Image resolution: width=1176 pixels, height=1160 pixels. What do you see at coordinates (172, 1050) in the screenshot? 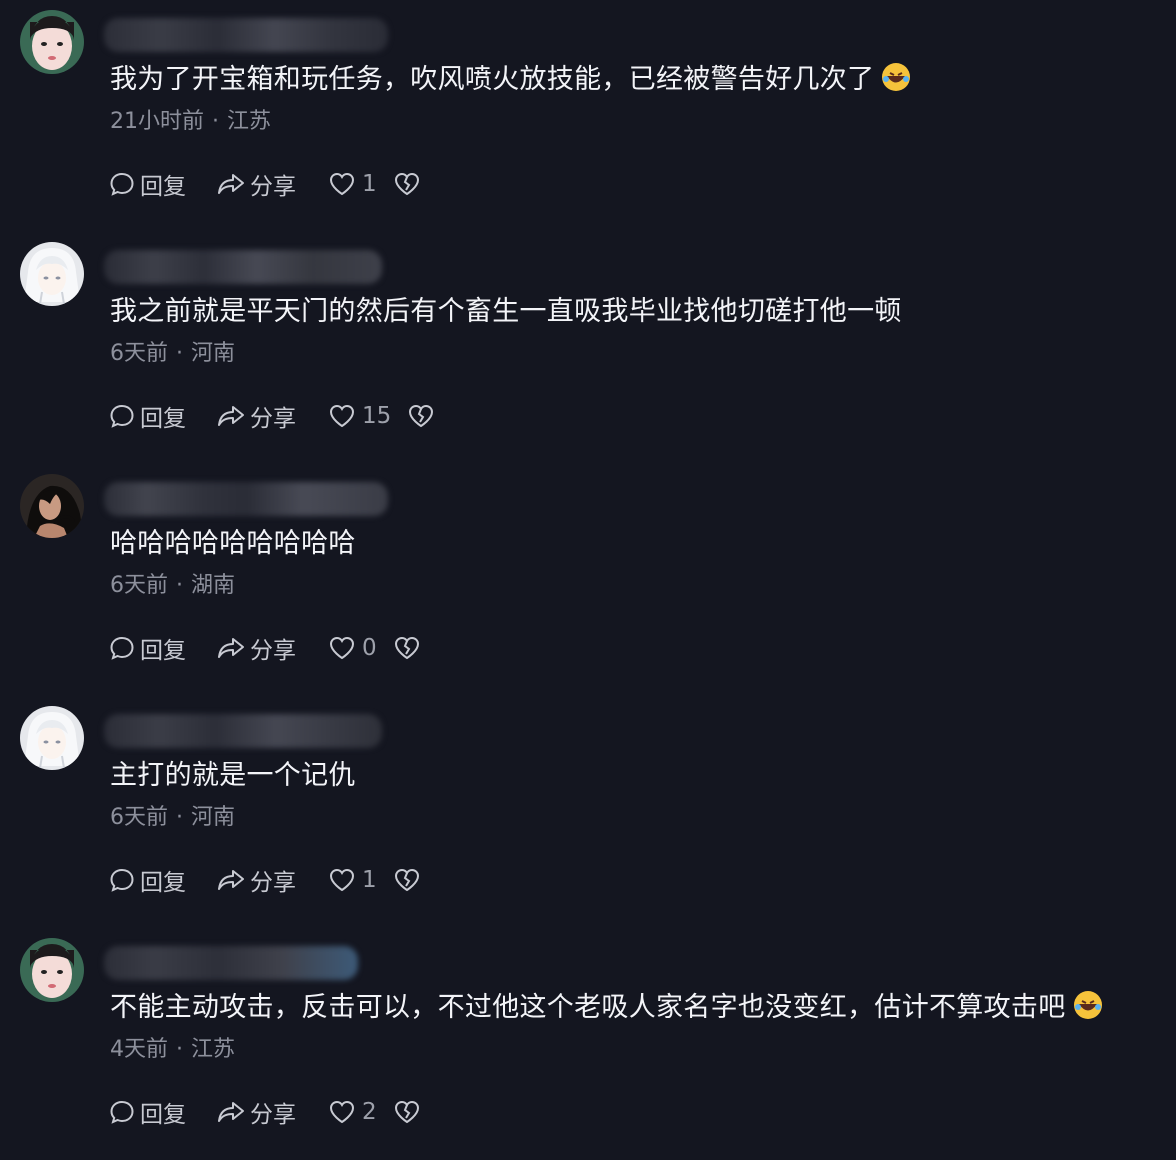
I see `comment-meta: 4天前 · 江苏` at bounding box center [172, 1050].